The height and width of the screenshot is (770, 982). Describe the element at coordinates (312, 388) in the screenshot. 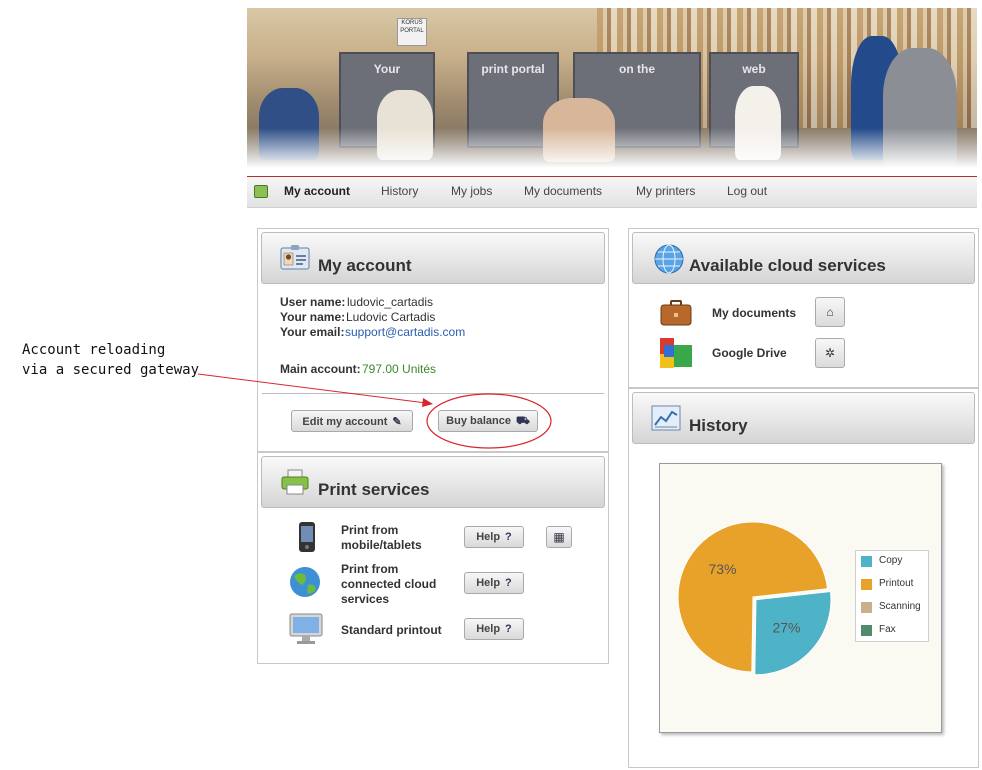

I see `annotation-arrow` at that location.